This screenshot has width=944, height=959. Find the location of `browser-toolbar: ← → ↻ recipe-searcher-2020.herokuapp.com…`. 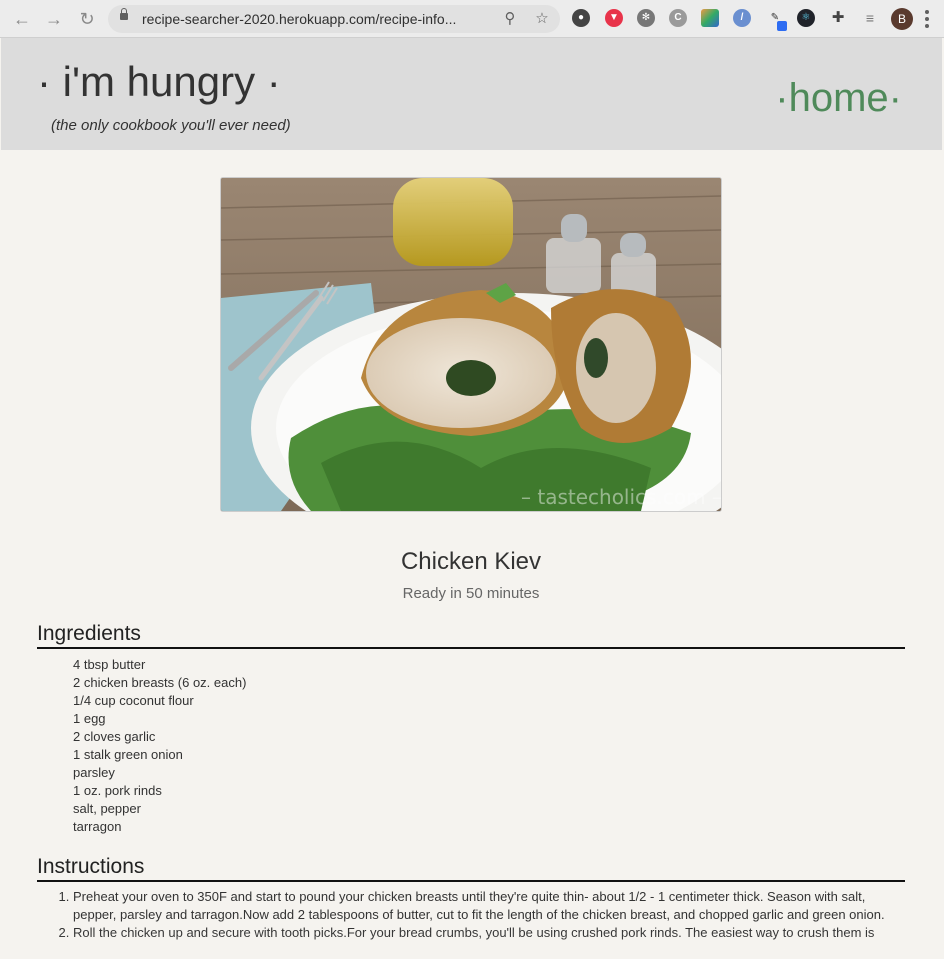

browser-toolbar: ← → ↻ recipe-searcher-2020.herokuapp.com… is located at coordinates (472, 19).